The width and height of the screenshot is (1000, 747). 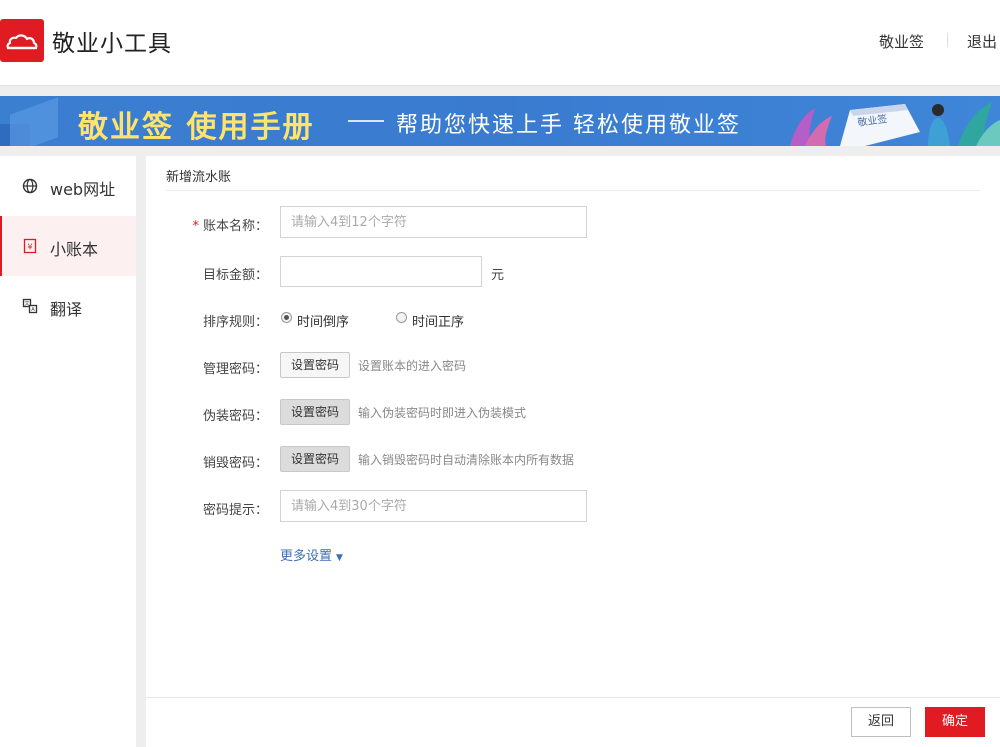 I want to click on caret-down-icon: ▼, so click(x=339, y=558).